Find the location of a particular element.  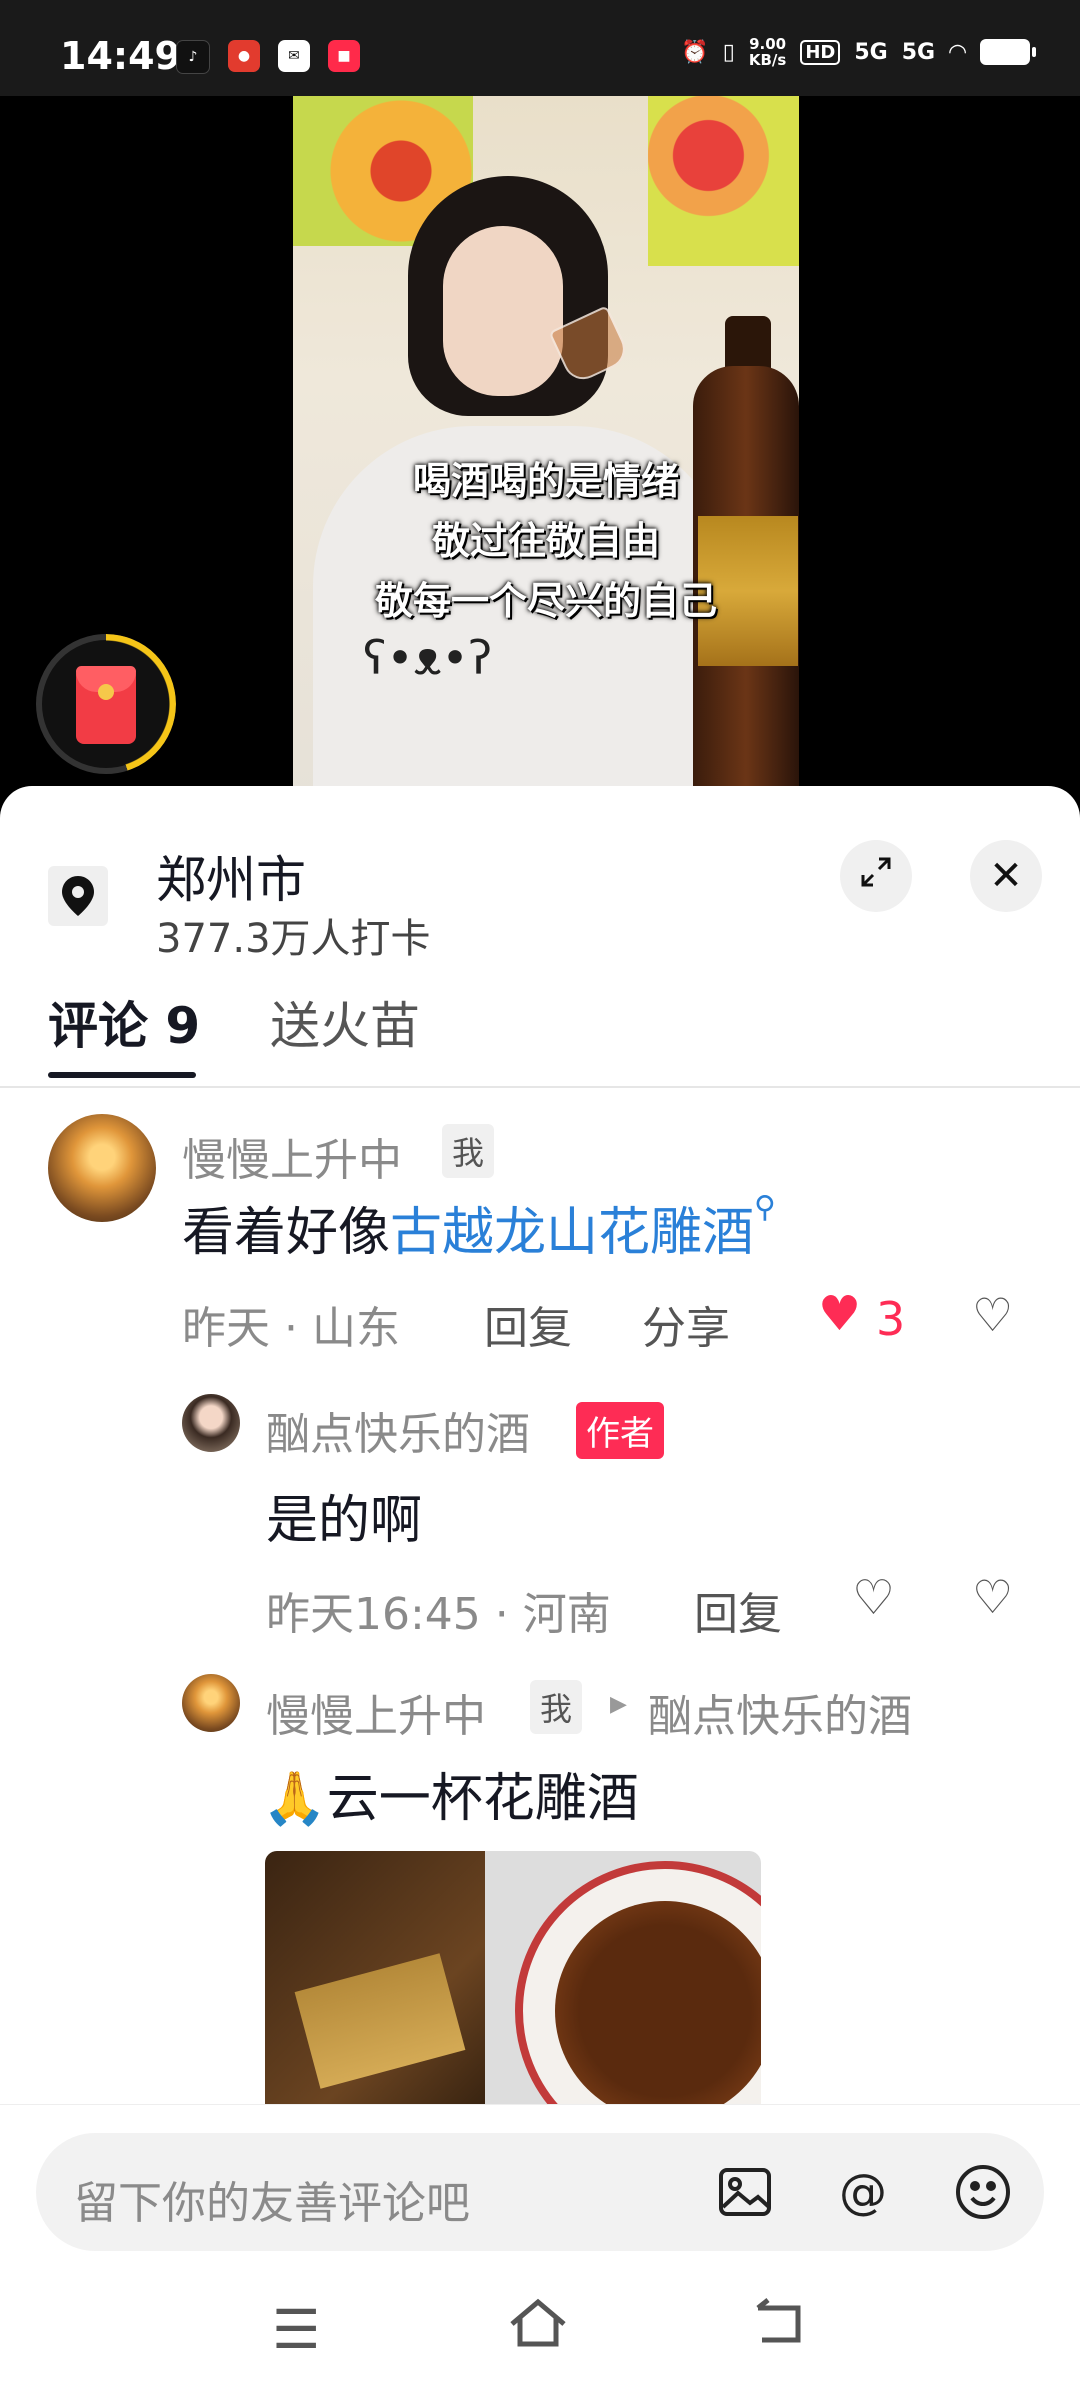

share-button: 分享 is located at coordinates (686, 1324).